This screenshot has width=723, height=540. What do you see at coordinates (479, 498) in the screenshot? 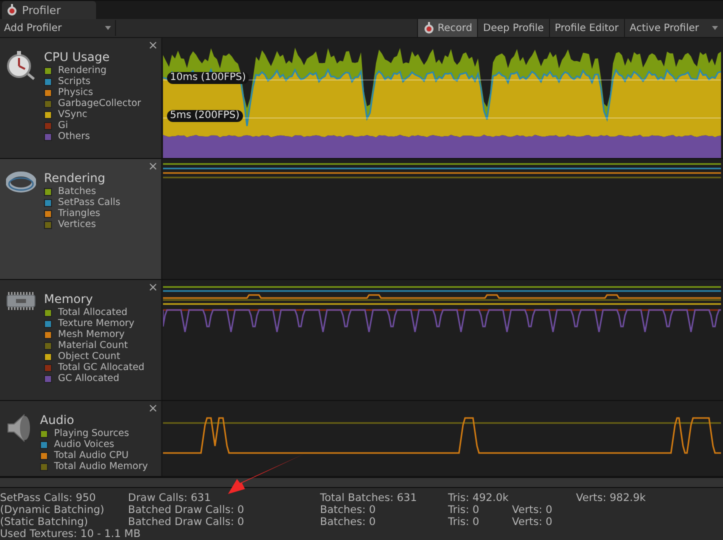
I see `stat-text: Tris: 492.0k` at bounding box center [479, 498].